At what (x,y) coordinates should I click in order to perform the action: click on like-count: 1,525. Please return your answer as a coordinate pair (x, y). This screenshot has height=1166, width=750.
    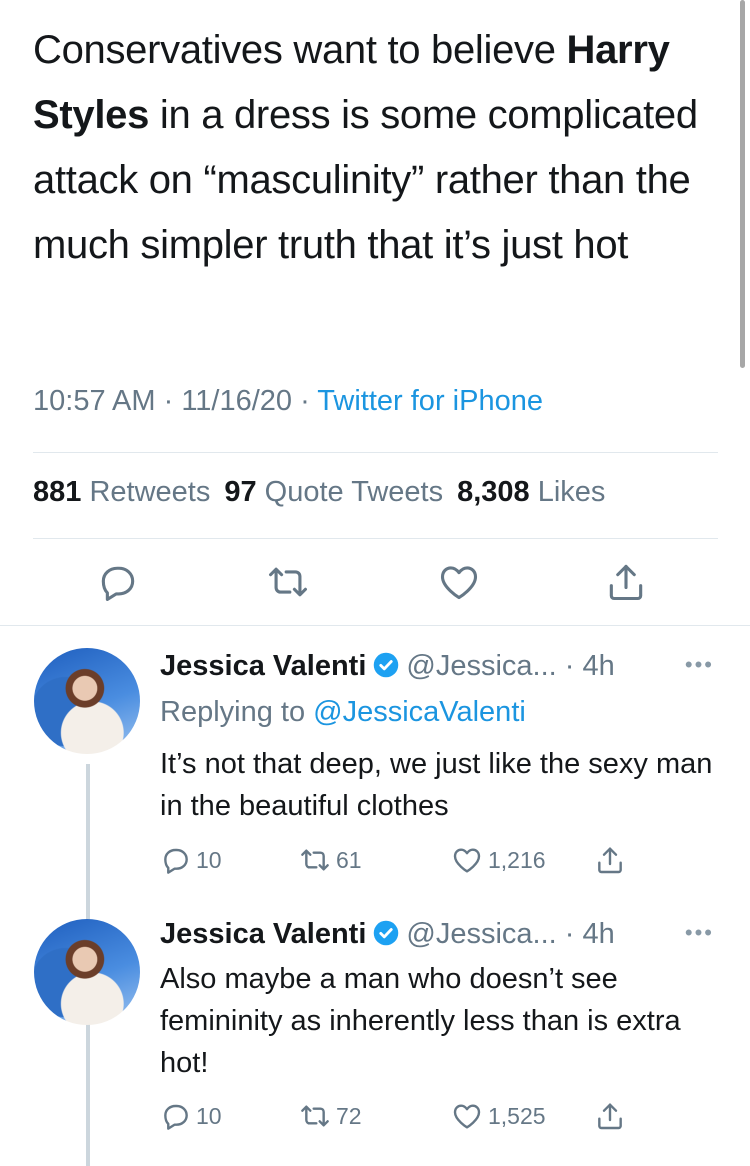
    Looking at the image, I should click on (517, 1115).